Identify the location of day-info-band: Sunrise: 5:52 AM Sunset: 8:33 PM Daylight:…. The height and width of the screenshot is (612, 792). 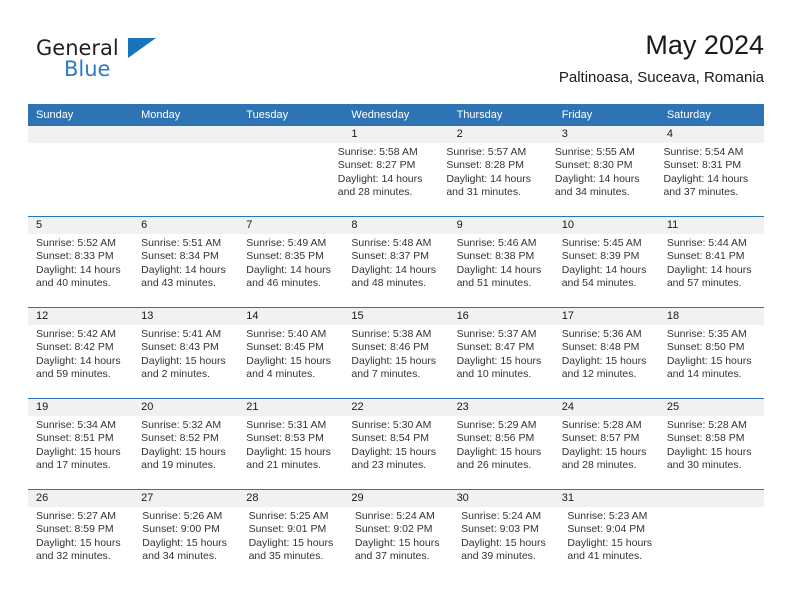
(396, 270).